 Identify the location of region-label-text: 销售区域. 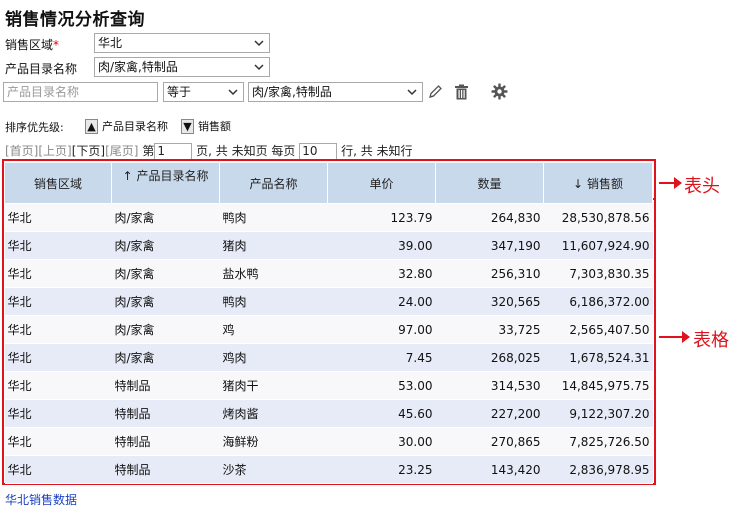
(29, 45).